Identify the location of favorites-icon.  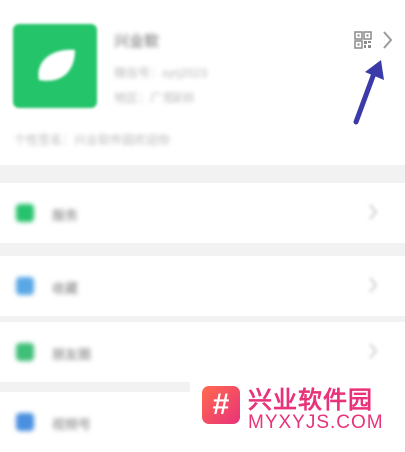
(25, 286).